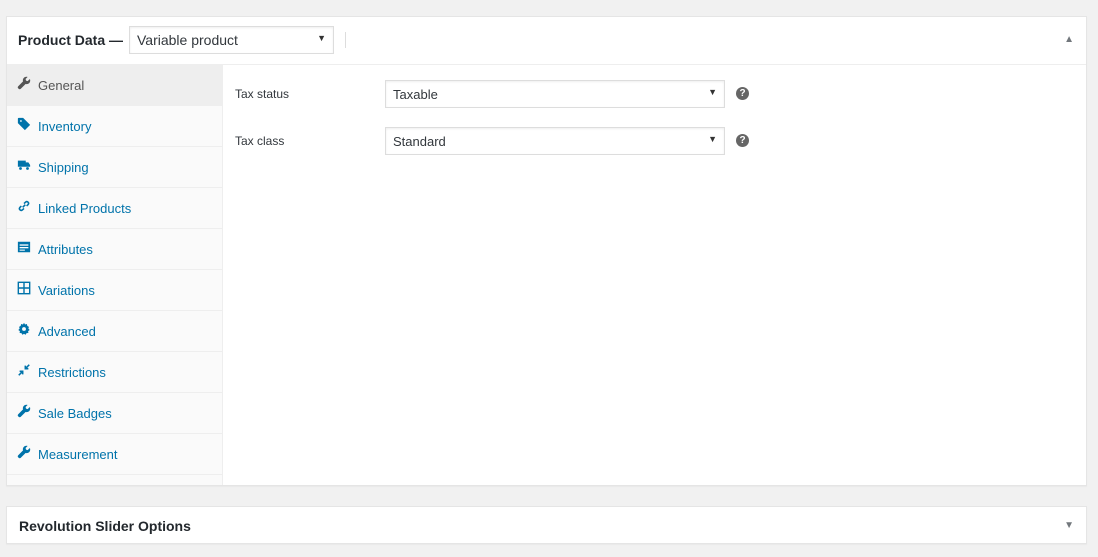 The image size is (1098, 557). Describe the element at coordinates (67, 331) in the screenshot. I see `tab-label: Advanced` at that location.